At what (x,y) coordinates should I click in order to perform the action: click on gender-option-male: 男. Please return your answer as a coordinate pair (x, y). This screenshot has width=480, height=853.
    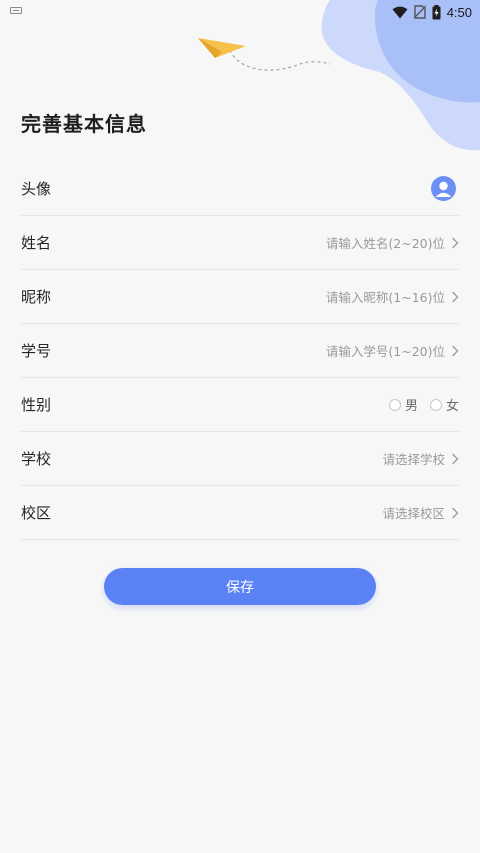
    Looking at the image, I should click on (403, 404).